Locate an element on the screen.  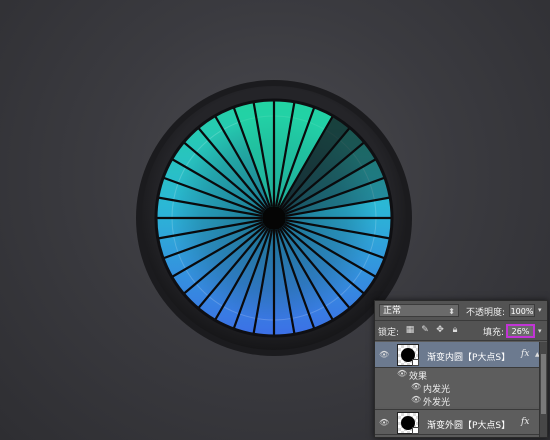
opacity-dropdown-icon: ▾ is located at coordinates (540, 310).